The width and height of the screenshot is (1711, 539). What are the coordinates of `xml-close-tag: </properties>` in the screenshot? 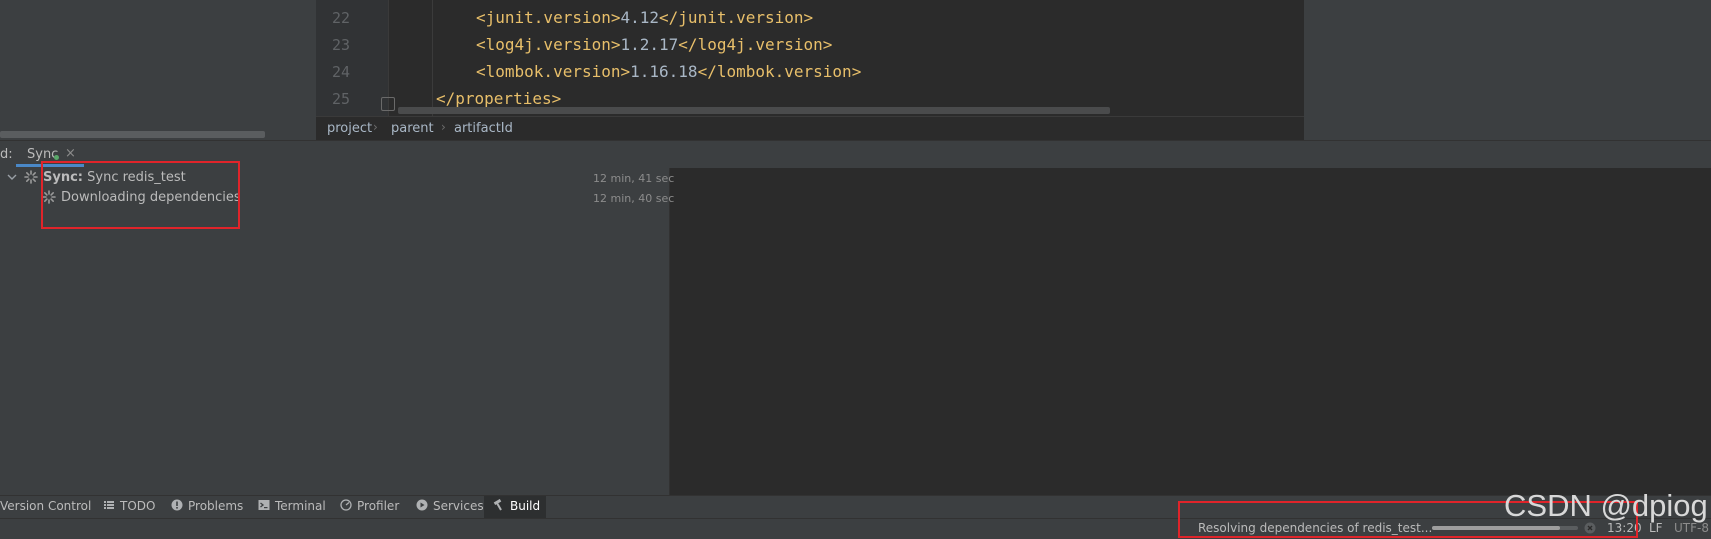 It's located at (499, 98).